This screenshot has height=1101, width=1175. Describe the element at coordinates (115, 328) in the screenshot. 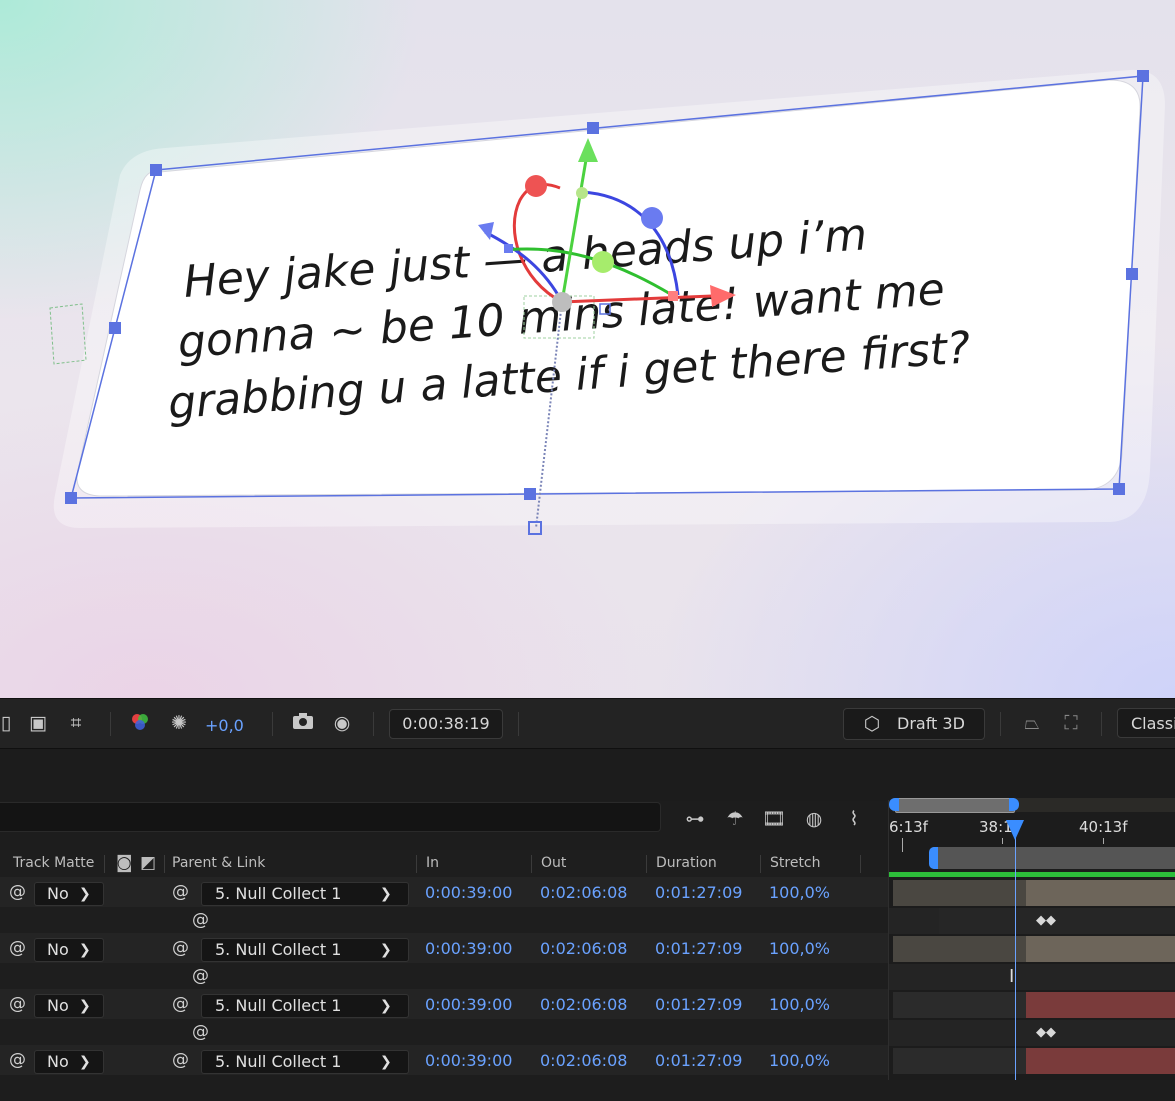

I see `handle-middle-left` at that location.